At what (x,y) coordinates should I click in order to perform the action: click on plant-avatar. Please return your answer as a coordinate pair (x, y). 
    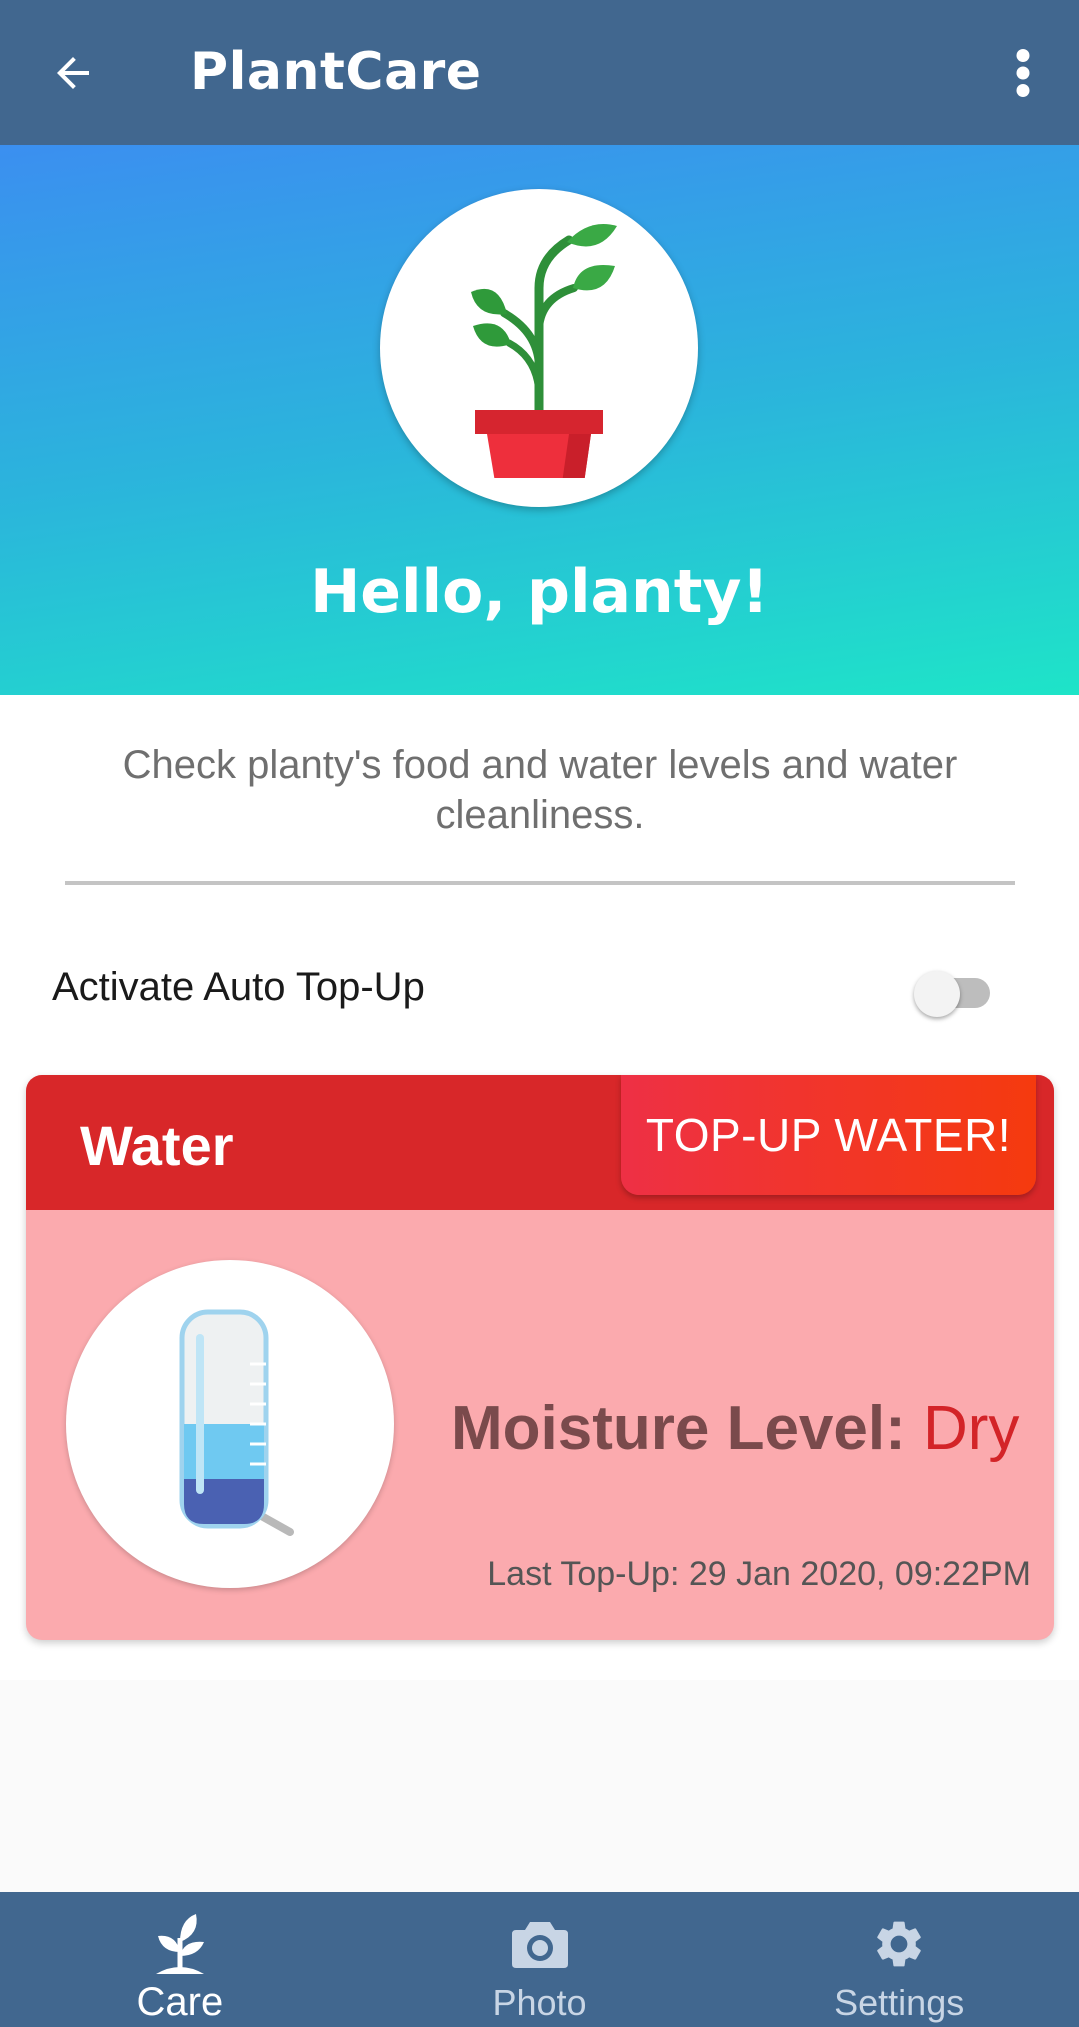
    Looking at the image, I should click on (539, 348).